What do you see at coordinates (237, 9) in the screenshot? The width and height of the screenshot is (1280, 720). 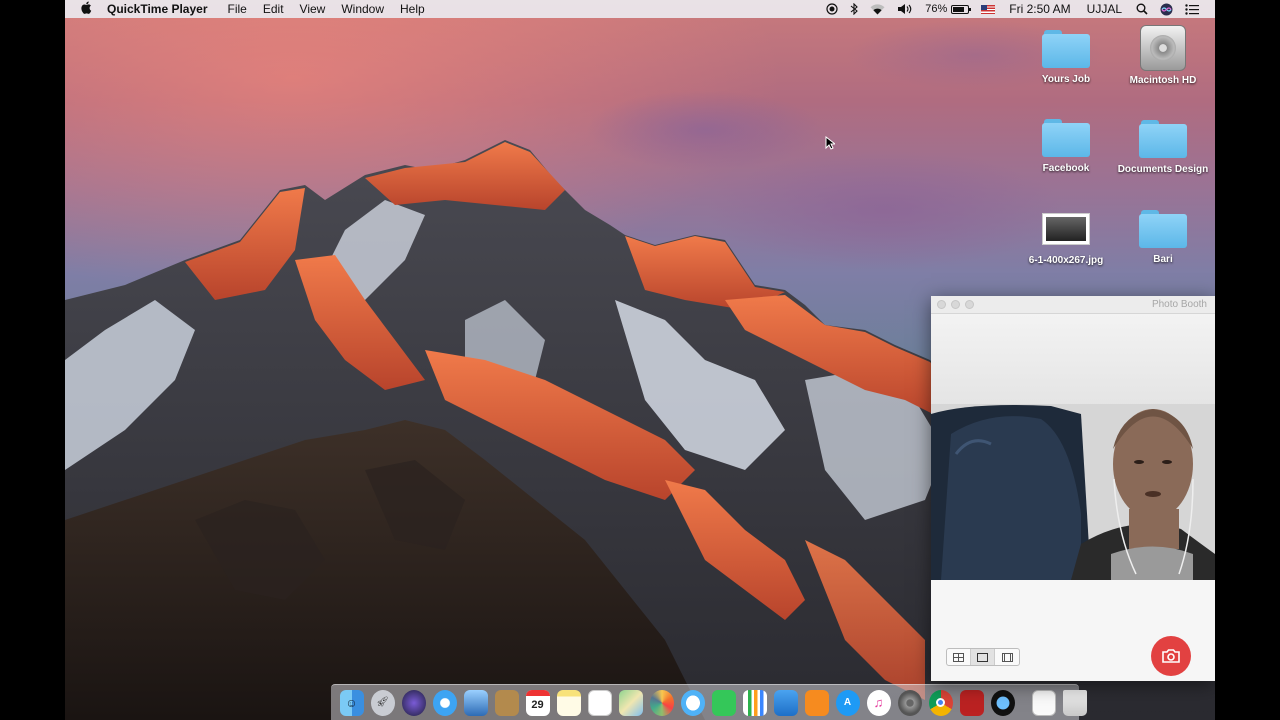 I see `file-menu: File` at bounding box center [237, 9].